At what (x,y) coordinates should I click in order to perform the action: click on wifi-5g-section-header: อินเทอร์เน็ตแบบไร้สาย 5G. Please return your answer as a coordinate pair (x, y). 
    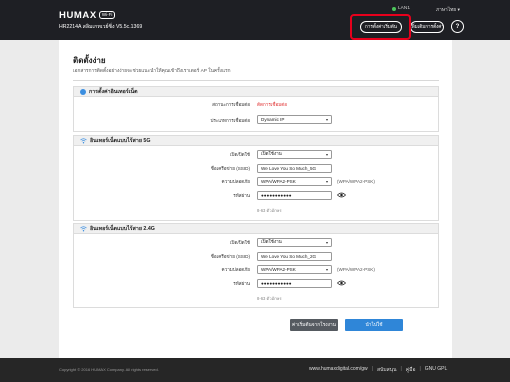
    Looking at the image, I should click on (256, 140).